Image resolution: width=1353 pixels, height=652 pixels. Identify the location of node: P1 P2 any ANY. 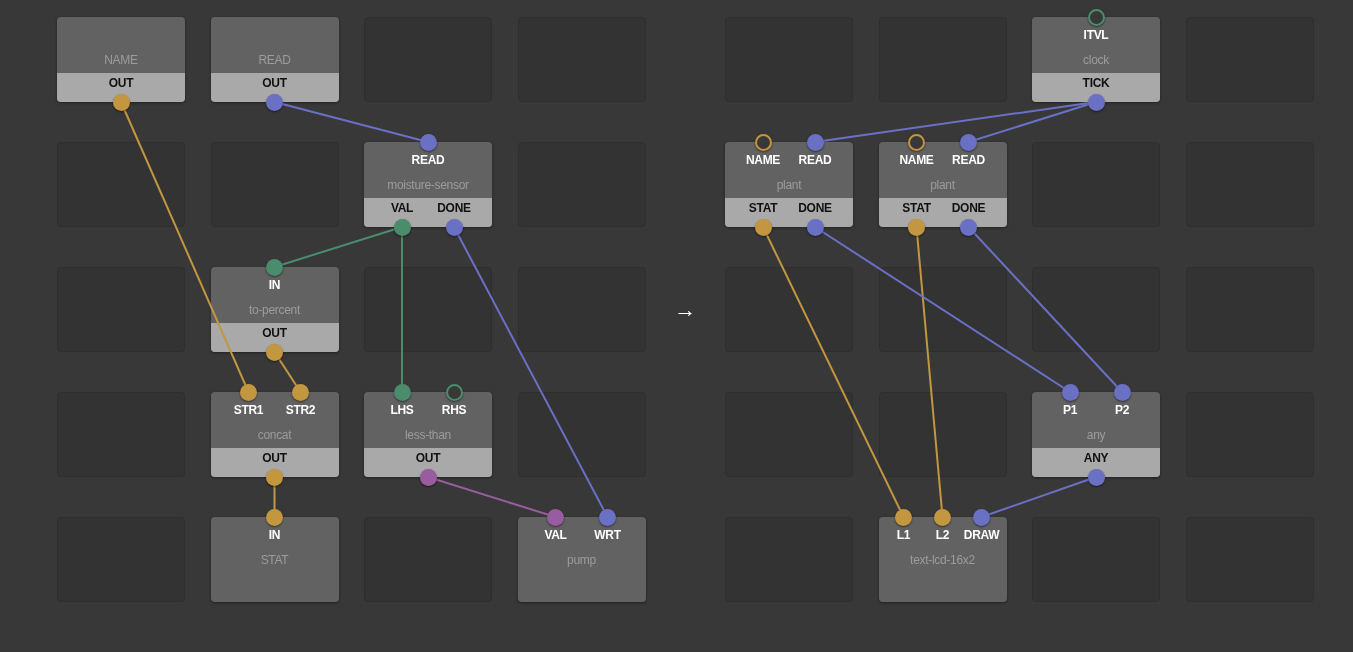
(1096, 434).